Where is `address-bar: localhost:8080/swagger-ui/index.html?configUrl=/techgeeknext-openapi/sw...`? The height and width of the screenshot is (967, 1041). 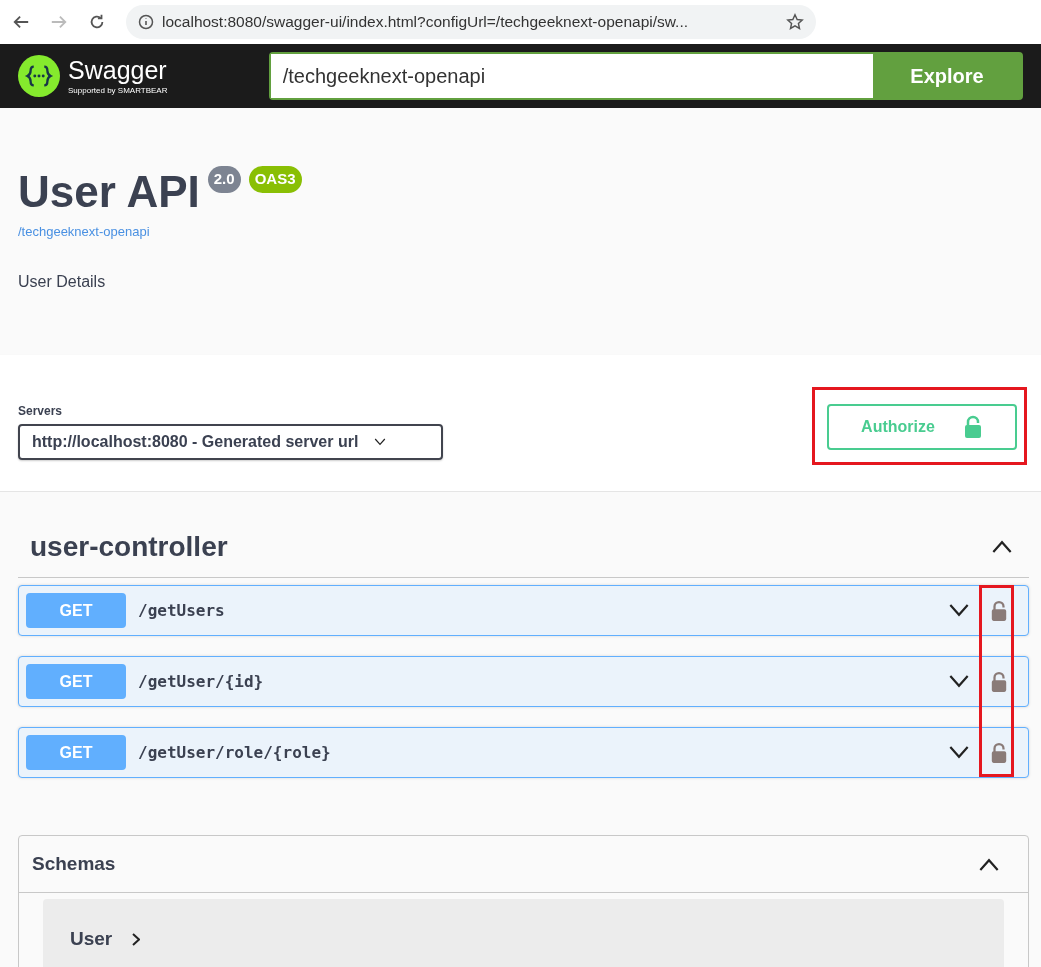
address-bar: localhost:8080/swagger-ui/index.html?configUrl=/techgeeknext-openapi/sw... is located at coordinates (471, 22).